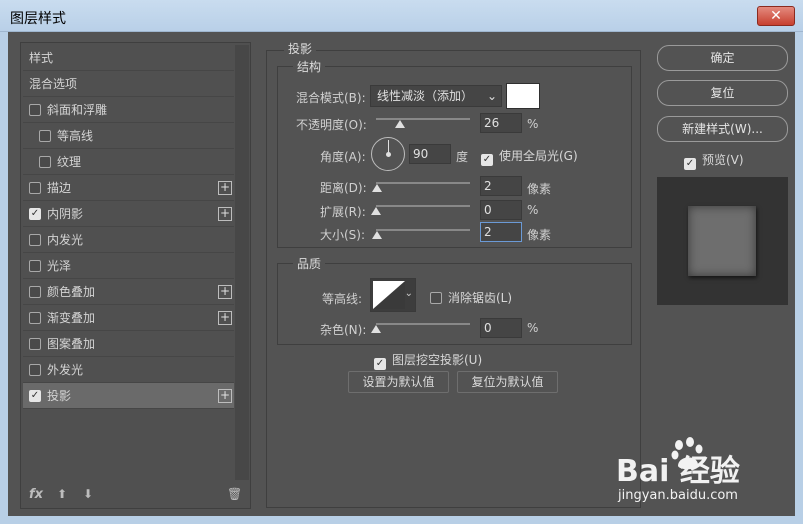  I want to click on close-button: ✕, so click(776, 16).